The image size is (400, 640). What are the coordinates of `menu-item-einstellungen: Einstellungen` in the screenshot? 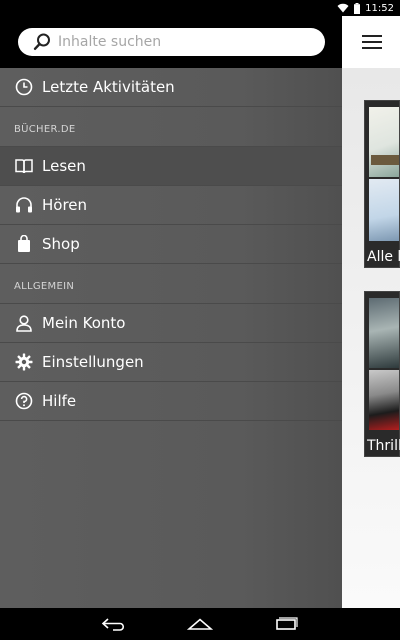 It's located at (171, 362).